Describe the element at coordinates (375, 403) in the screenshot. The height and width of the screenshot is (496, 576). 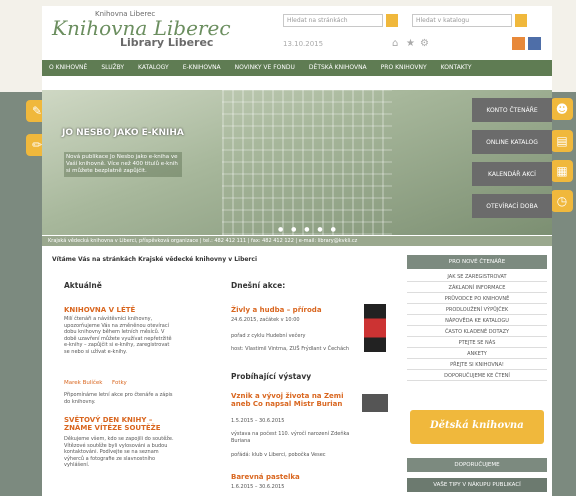
I see `exhibition-thumbnail` at that location.